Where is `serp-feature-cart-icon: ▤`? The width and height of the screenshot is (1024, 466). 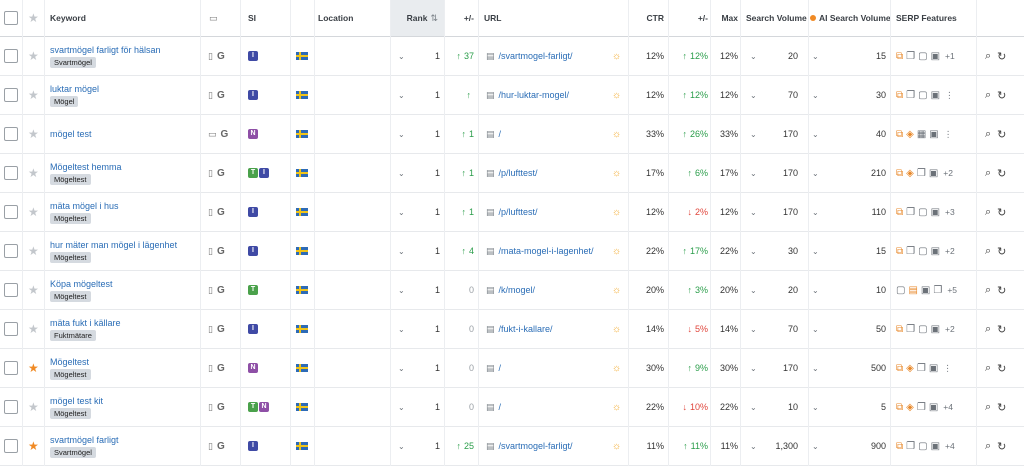 serp-feature-cart-icon: ▤ is located at coordinates (912, 290).